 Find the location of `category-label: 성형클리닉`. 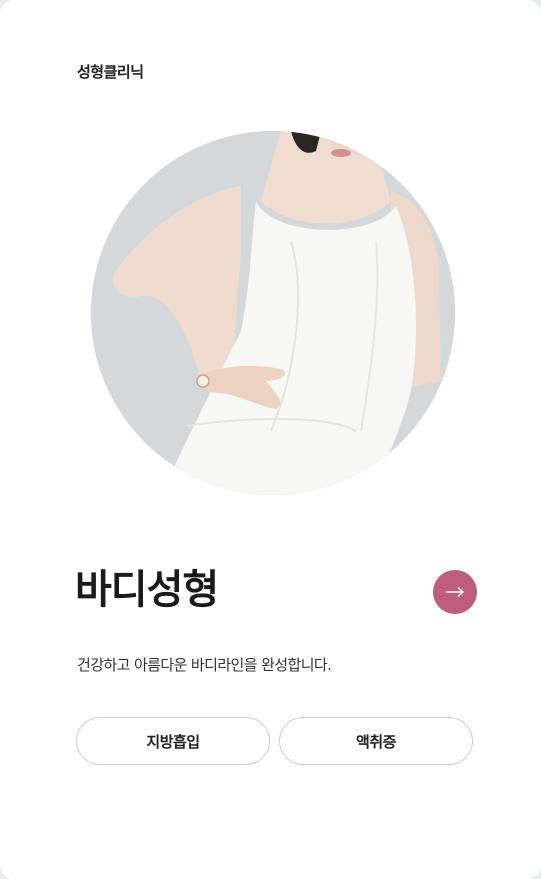

category-label: 성형클리닉 is located at coordinates (110, 72).